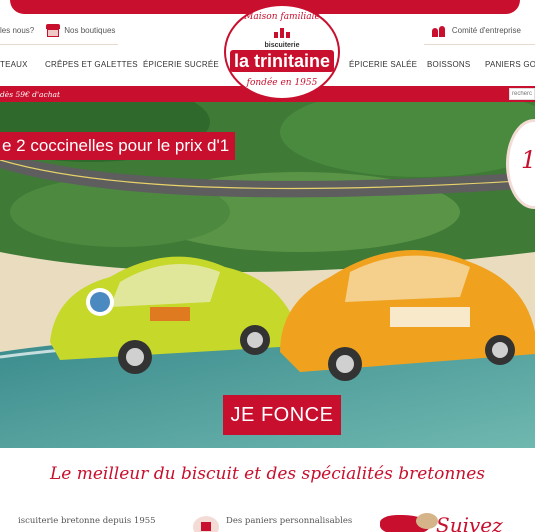 Image resolution: width=535 pixels, height=532 pixels. I want to click on utility-link-business: Comité d'entreprise, so click(486, 30).